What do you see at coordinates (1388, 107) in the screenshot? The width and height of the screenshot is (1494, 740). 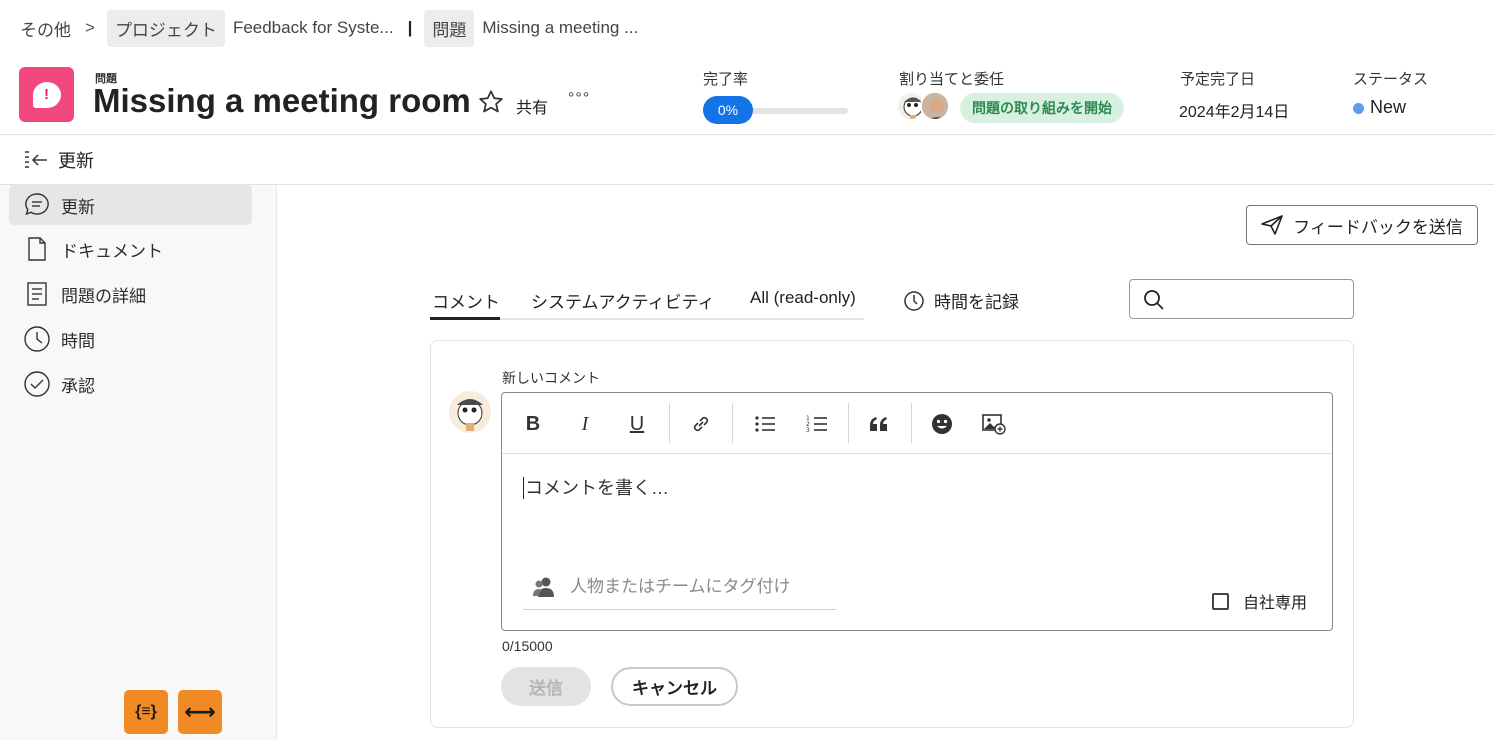 I see `status-value: New` at bounding box center [1388, 107].